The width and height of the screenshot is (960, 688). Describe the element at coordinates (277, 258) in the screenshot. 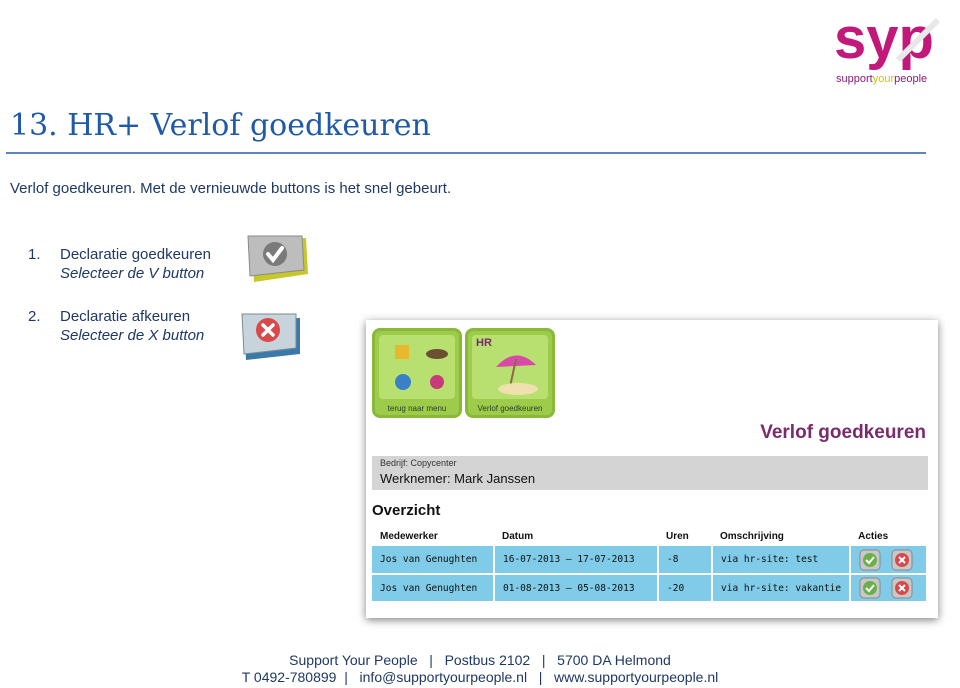

I see `check-button-icon` at that location.